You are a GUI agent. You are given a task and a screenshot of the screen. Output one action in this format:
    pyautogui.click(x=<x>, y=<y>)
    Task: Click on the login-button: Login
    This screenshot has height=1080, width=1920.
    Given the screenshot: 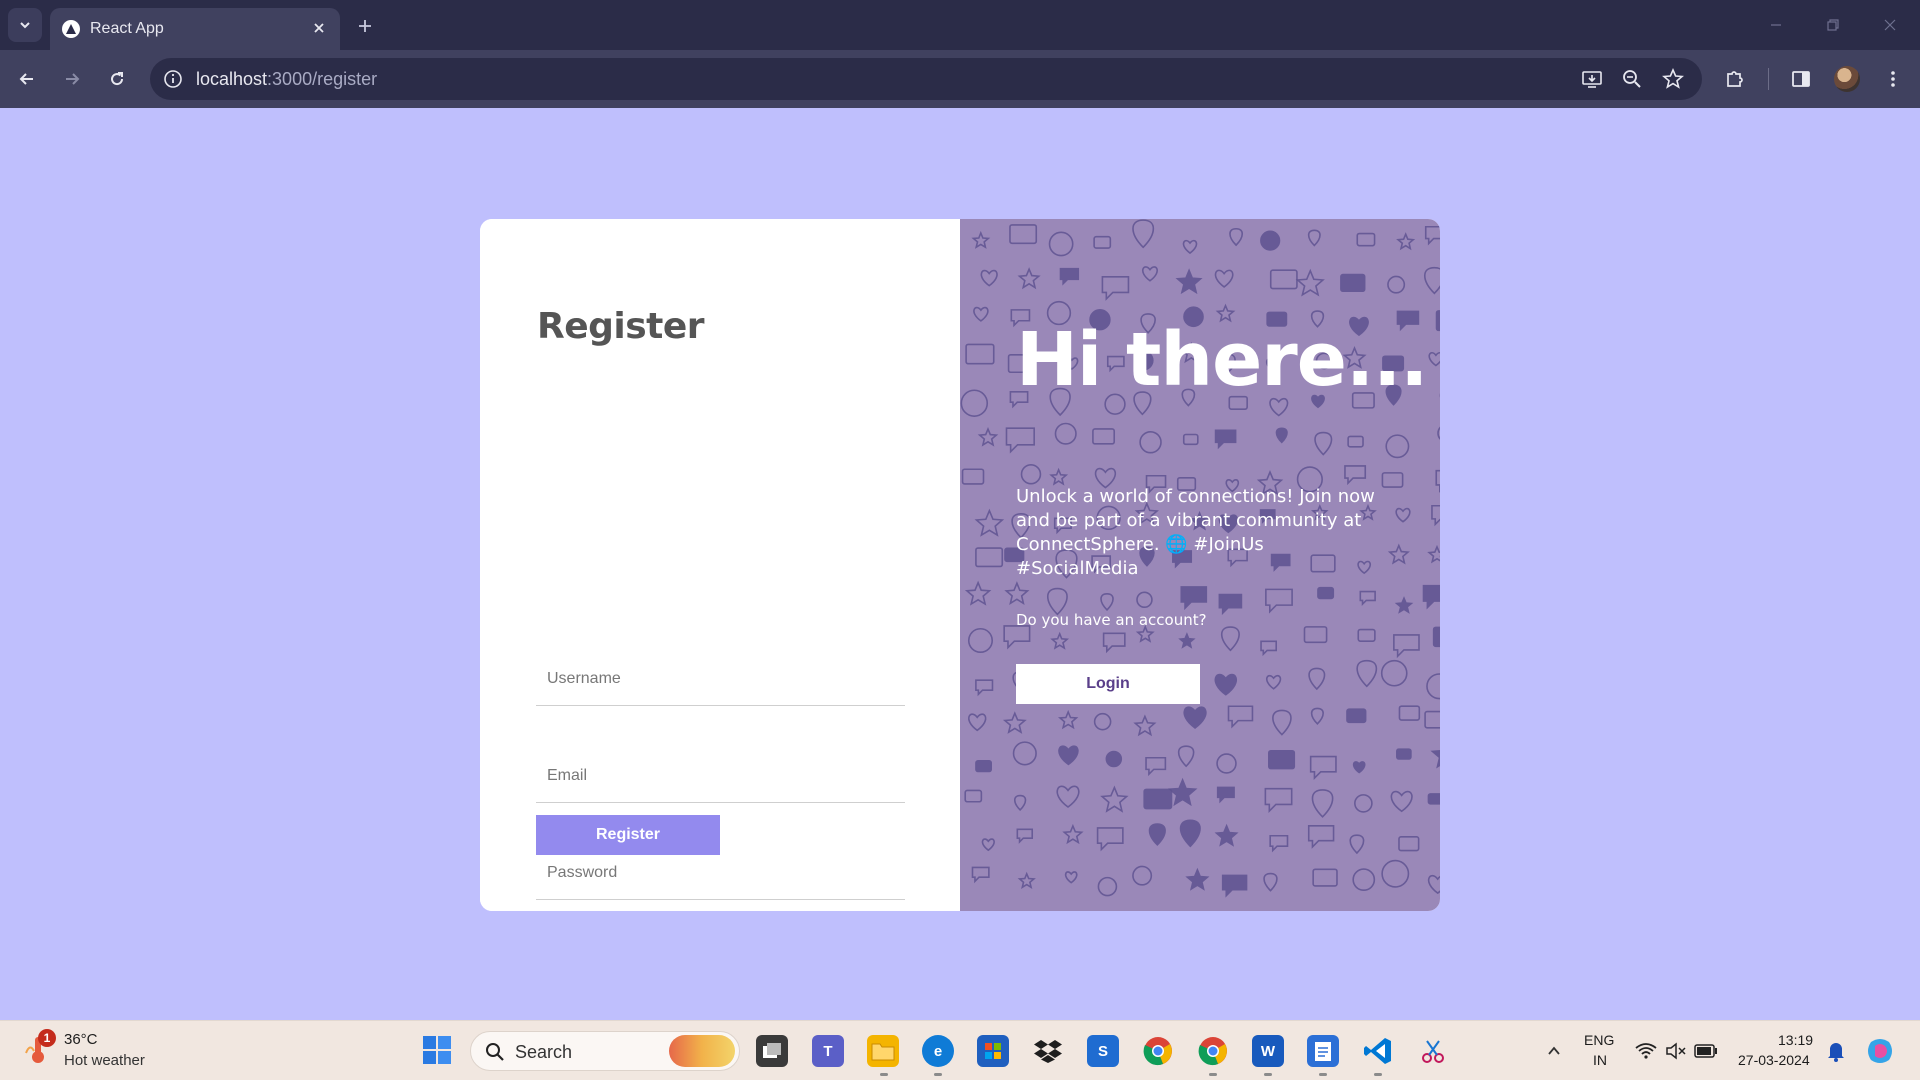 What is the action you would take?
    pyautogui.click(x=1108, y=684)
    